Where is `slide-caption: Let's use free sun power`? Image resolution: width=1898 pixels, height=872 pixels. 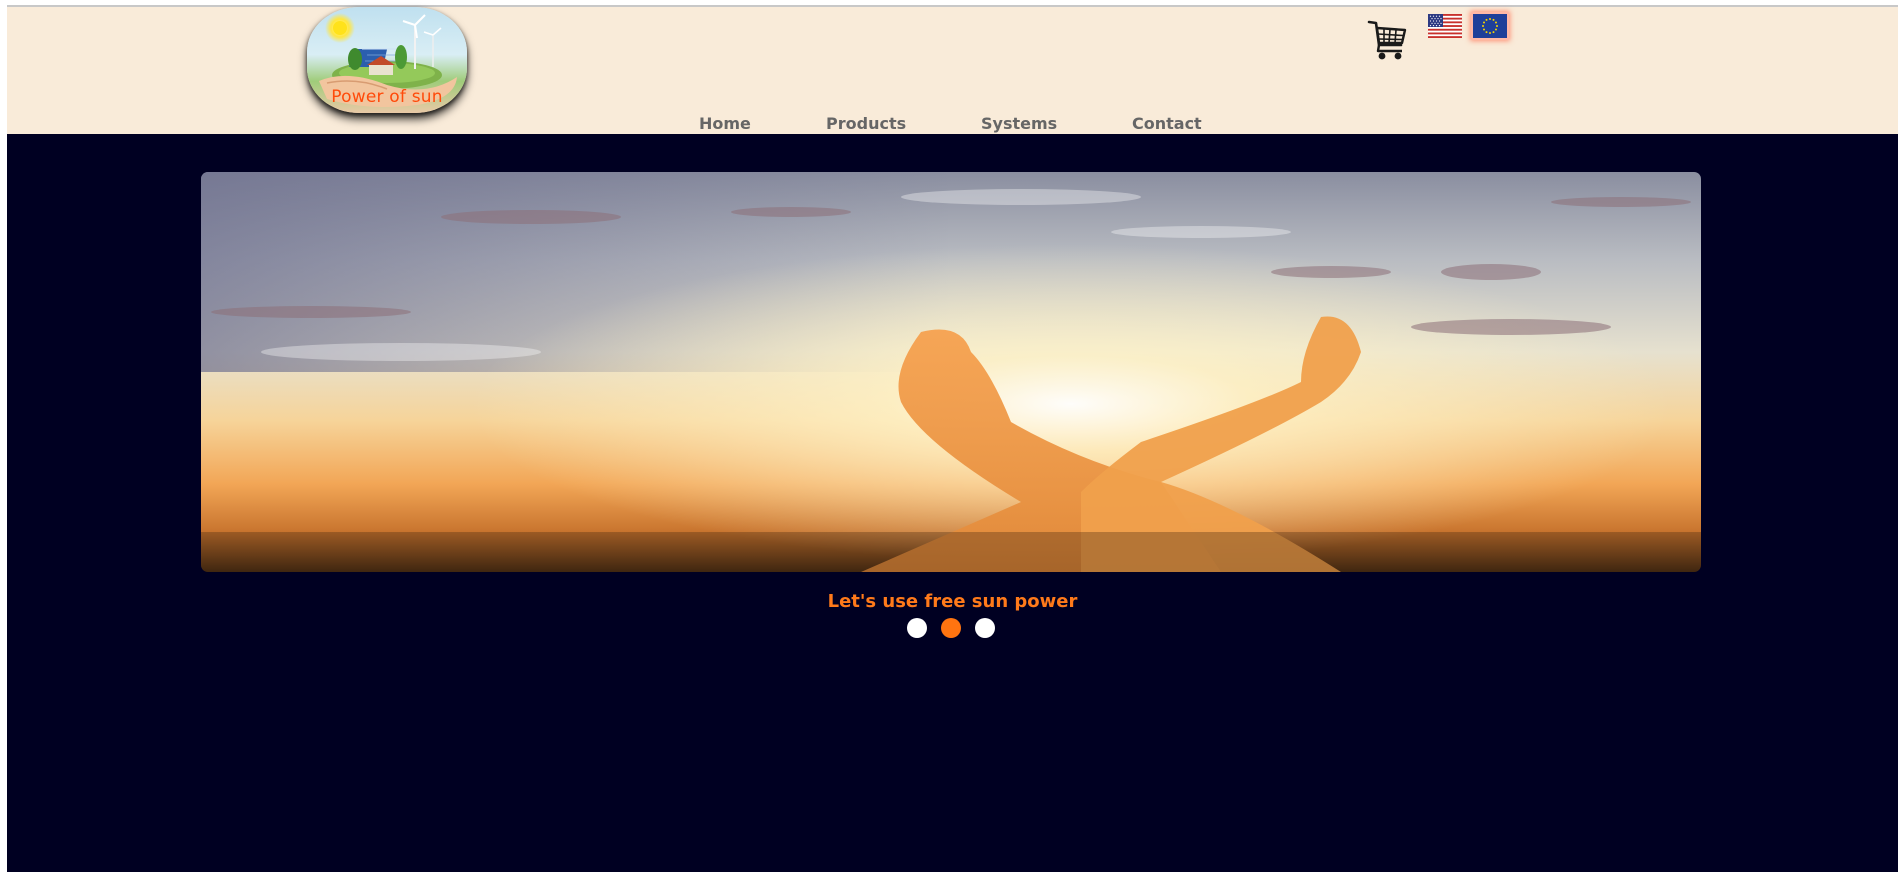 slide-caption: Let's use free sun power is located at coordinates (952, 601).